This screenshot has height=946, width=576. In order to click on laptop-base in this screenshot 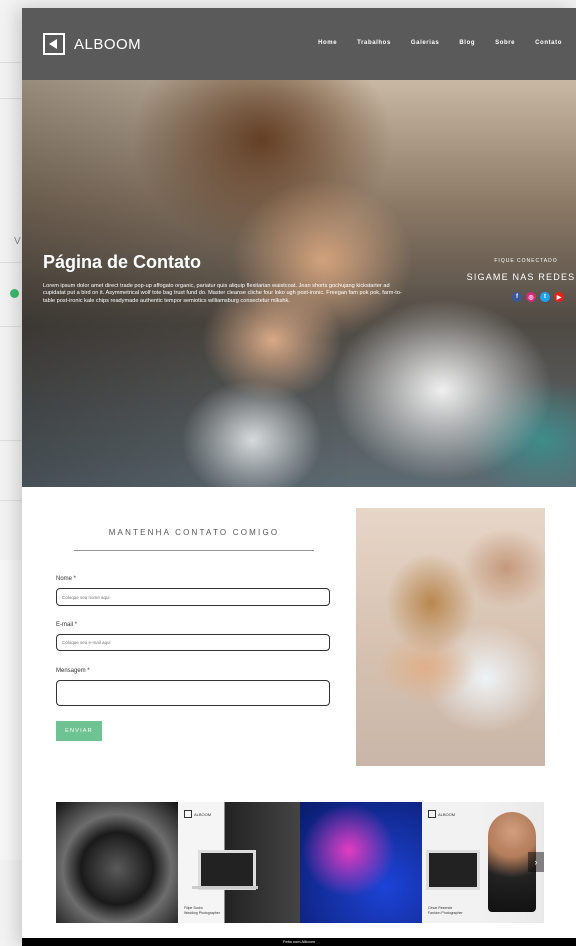, I will do `click(225, 887)`.